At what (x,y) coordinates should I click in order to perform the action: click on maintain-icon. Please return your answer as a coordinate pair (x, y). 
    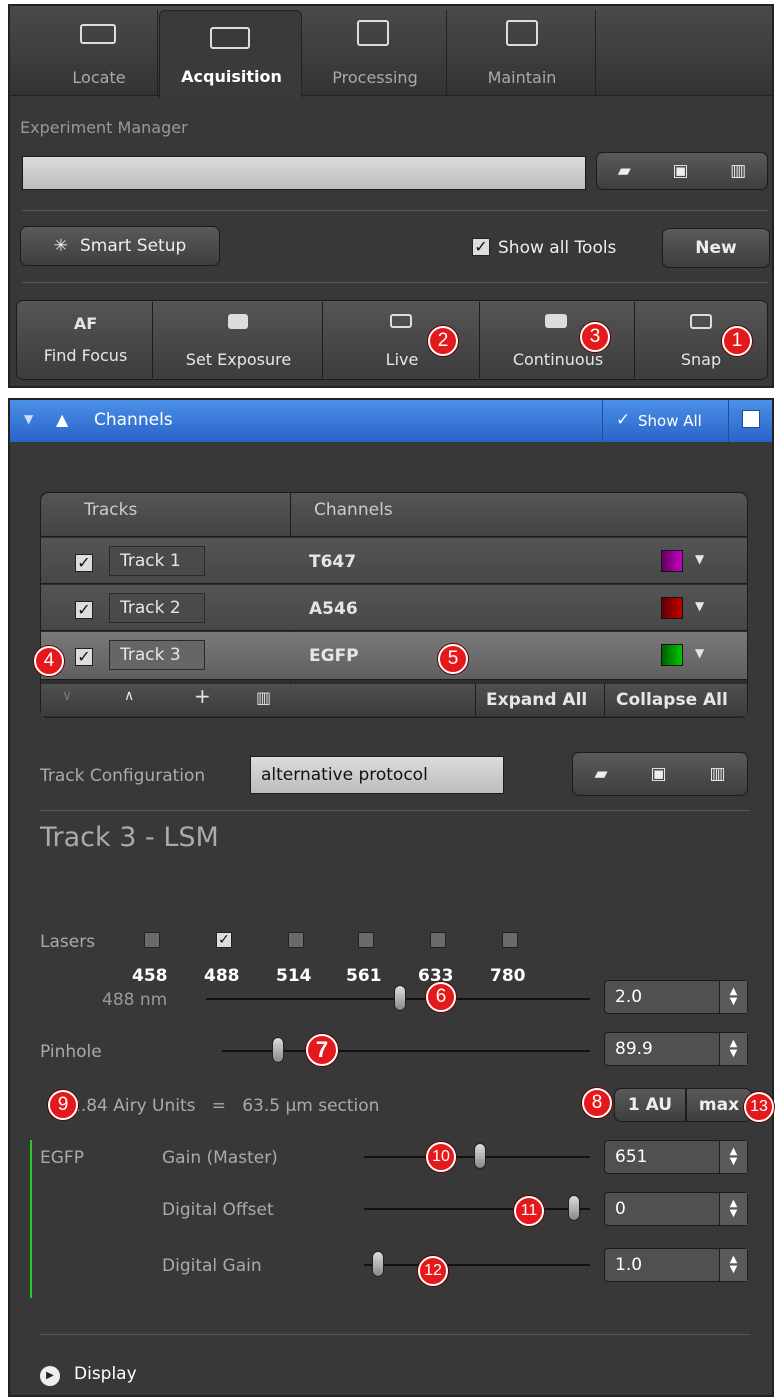
    Looking at the image, I should click on (522, 33).